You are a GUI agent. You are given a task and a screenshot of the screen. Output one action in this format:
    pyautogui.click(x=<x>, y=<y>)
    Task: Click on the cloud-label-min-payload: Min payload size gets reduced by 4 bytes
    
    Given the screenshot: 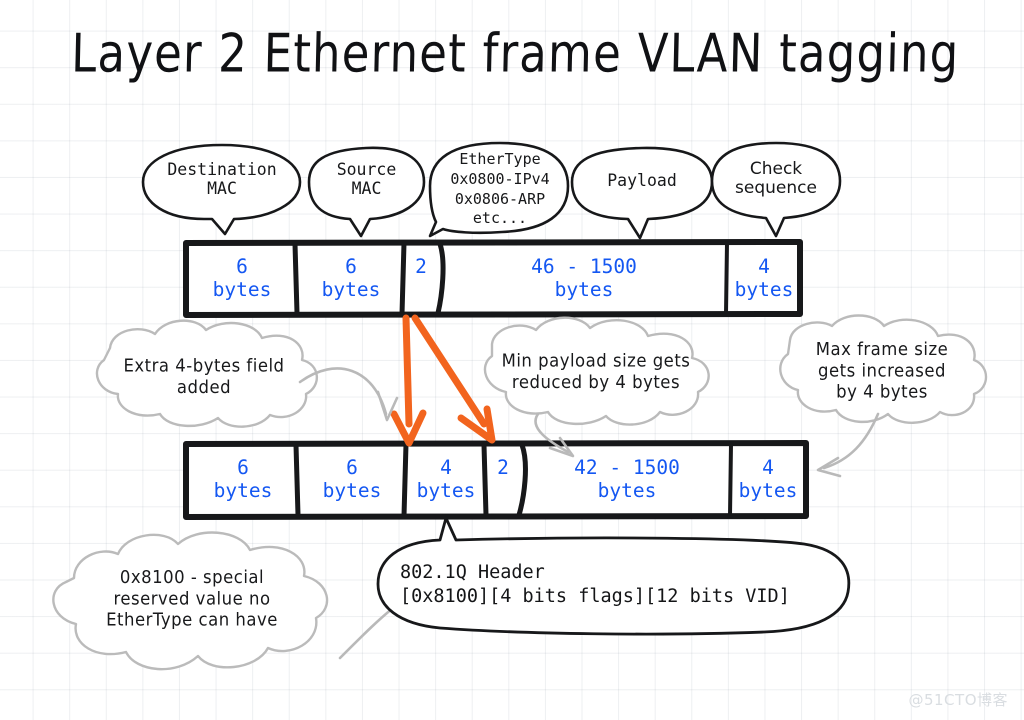 What is the action you would take?
    pyautogui.click(x=596, y=371)
    